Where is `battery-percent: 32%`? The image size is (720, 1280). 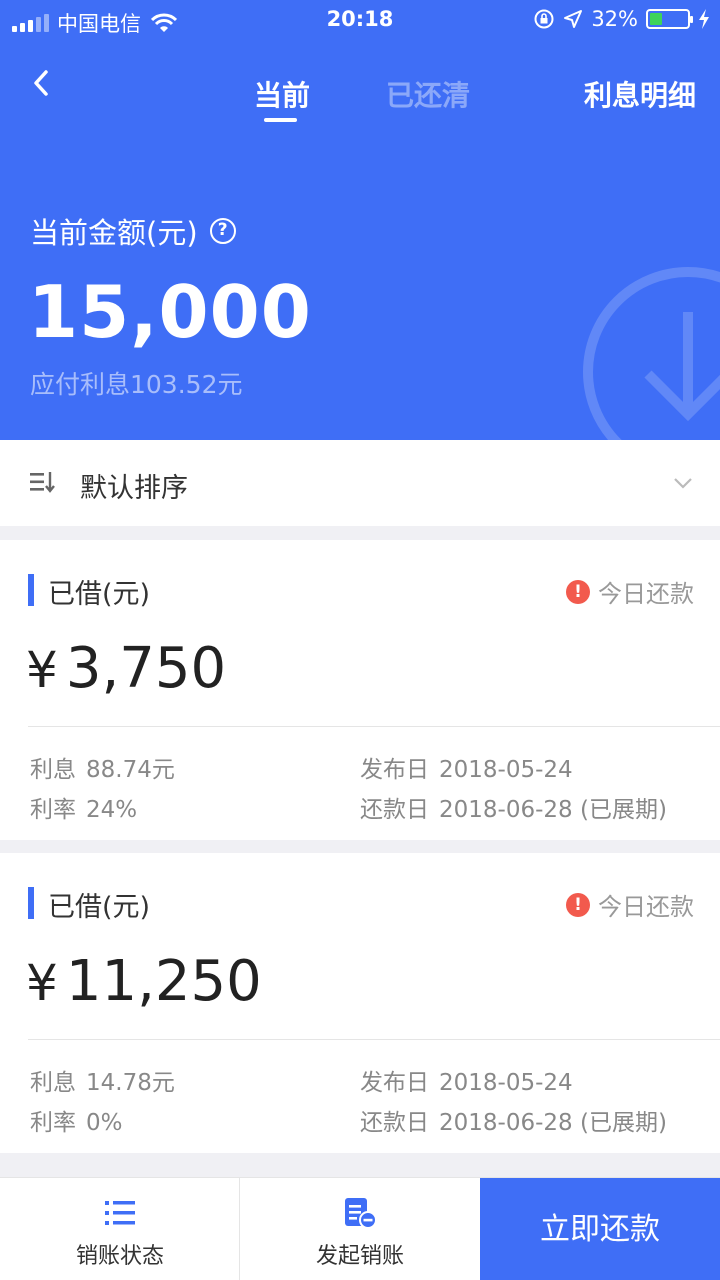
battery-percent: 32% is located at coordinates (614, 19).